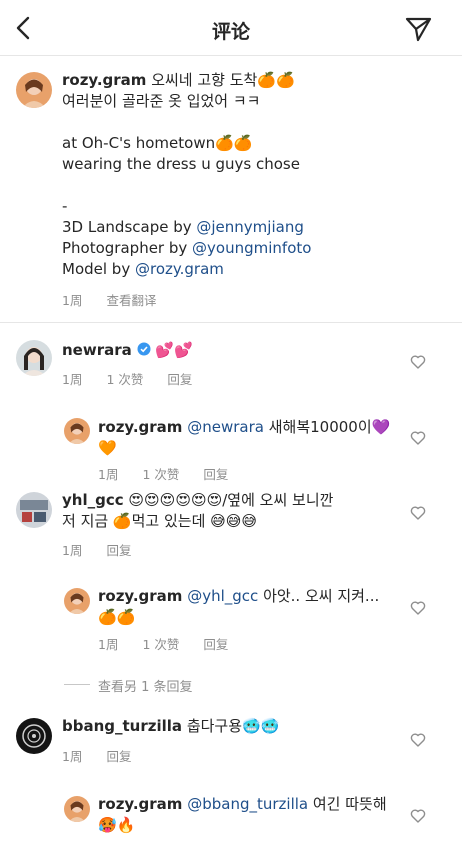 The image size is (462, 844). Describe the element at coordinates (144, 348) in the screenshot. I see `verified-badge-icon` at that location.